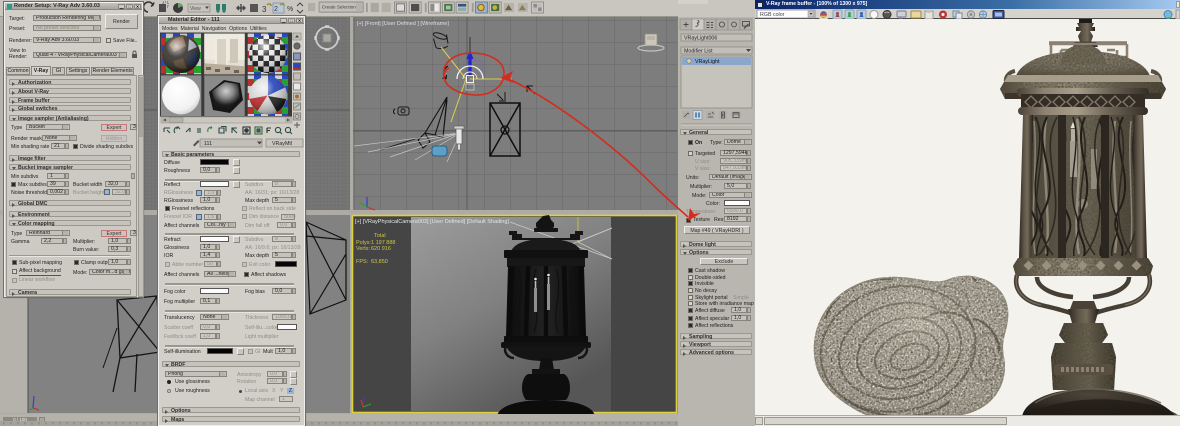  I want to click on svg-text: VRayLight, so click(707, 62).